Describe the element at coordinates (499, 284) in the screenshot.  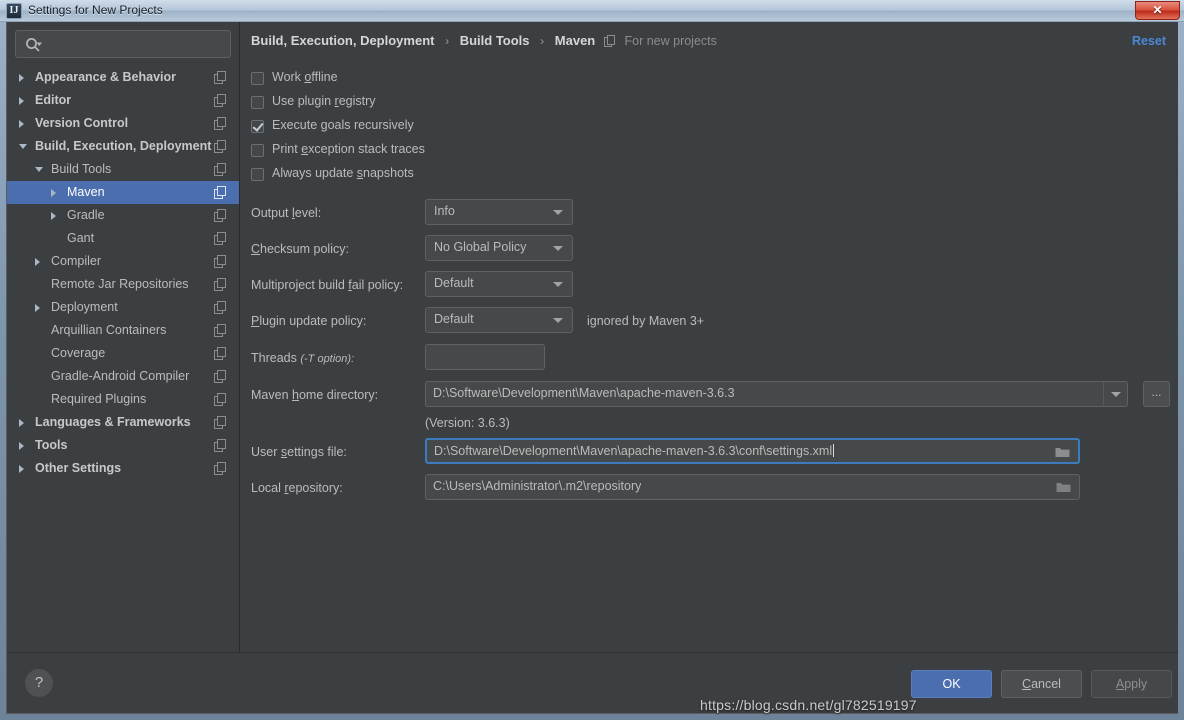
I see `combo-2: Default` at that location.